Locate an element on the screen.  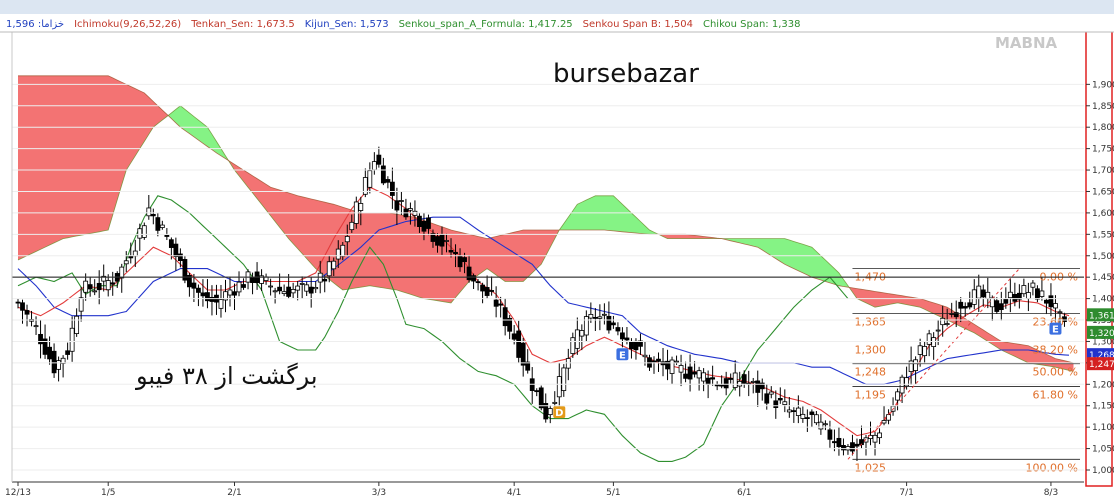
fib-percent-label: 50.00 % is located at coordinates (1055, 372).